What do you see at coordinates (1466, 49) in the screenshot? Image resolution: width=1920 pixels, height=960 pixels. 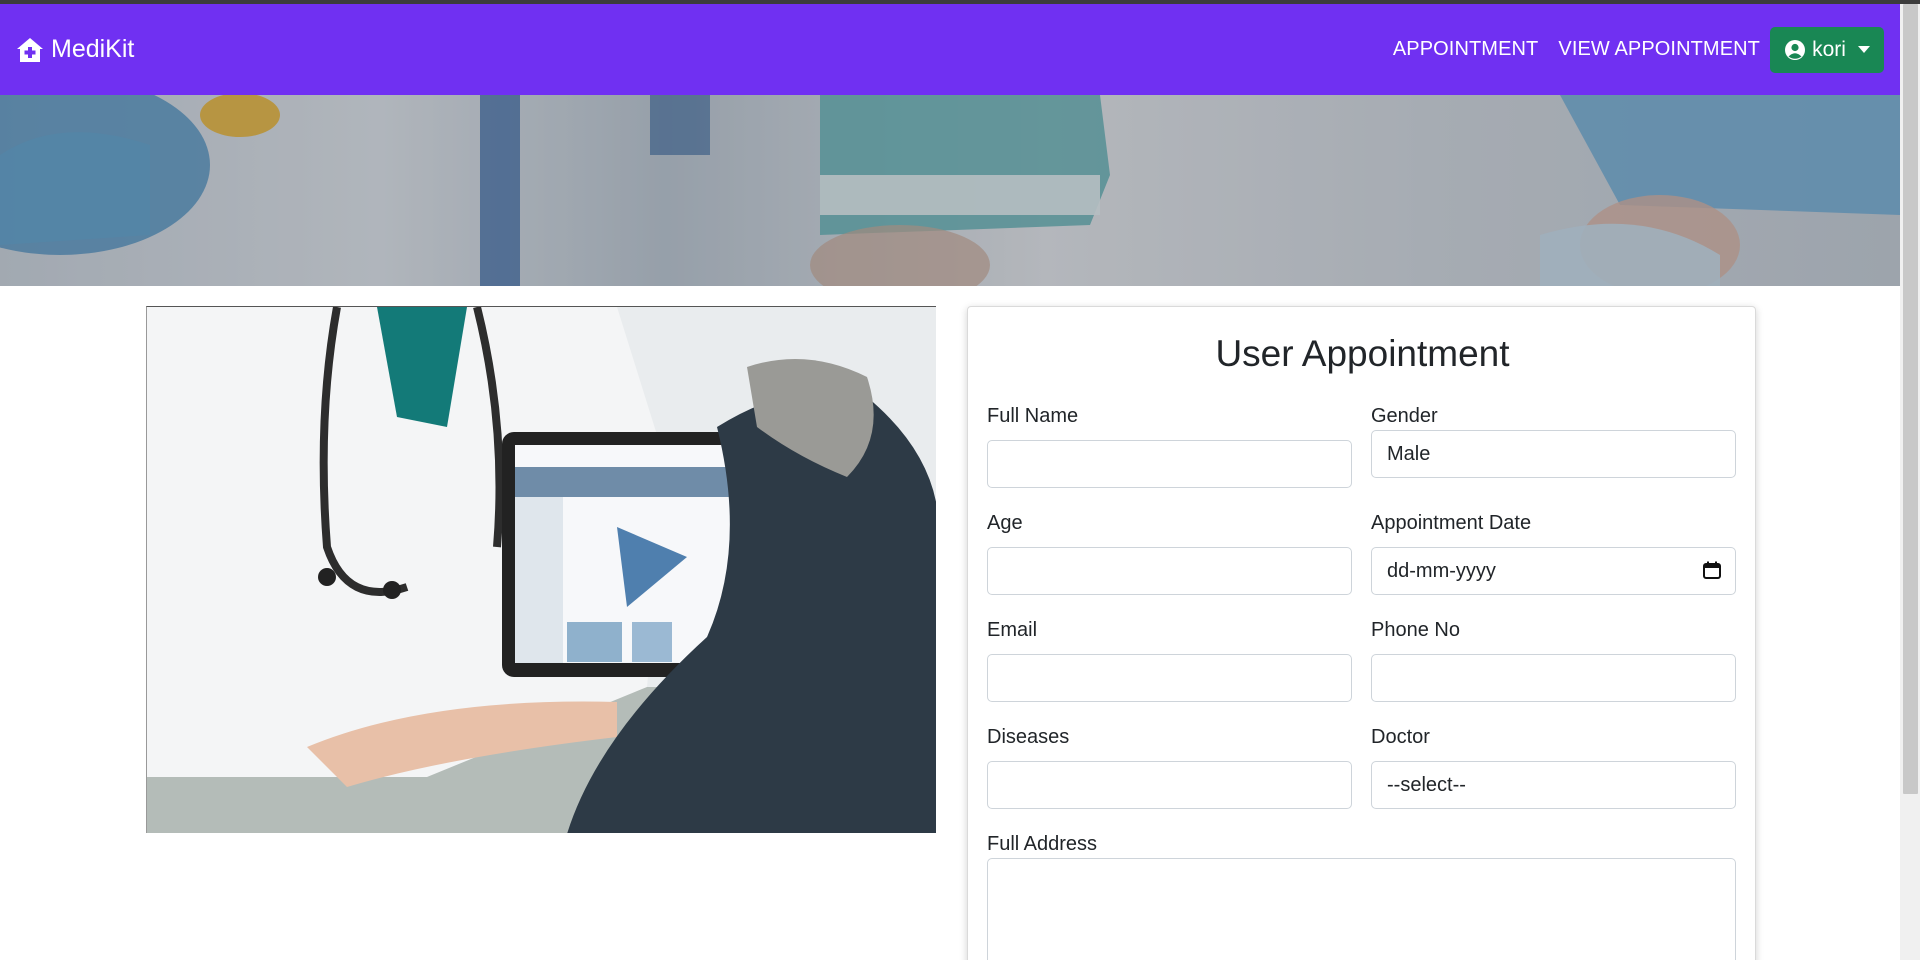 I see `nav-link-appointment: APPOINTMENT` at bounding box center [1466, 49].